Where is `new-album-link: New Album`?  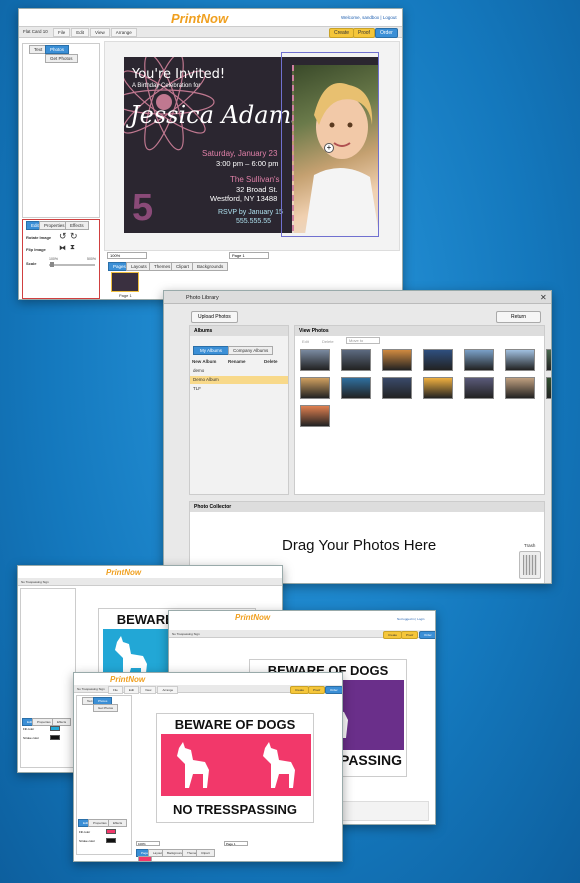 new-album-link: New Album is located at coordinates (204, 361).